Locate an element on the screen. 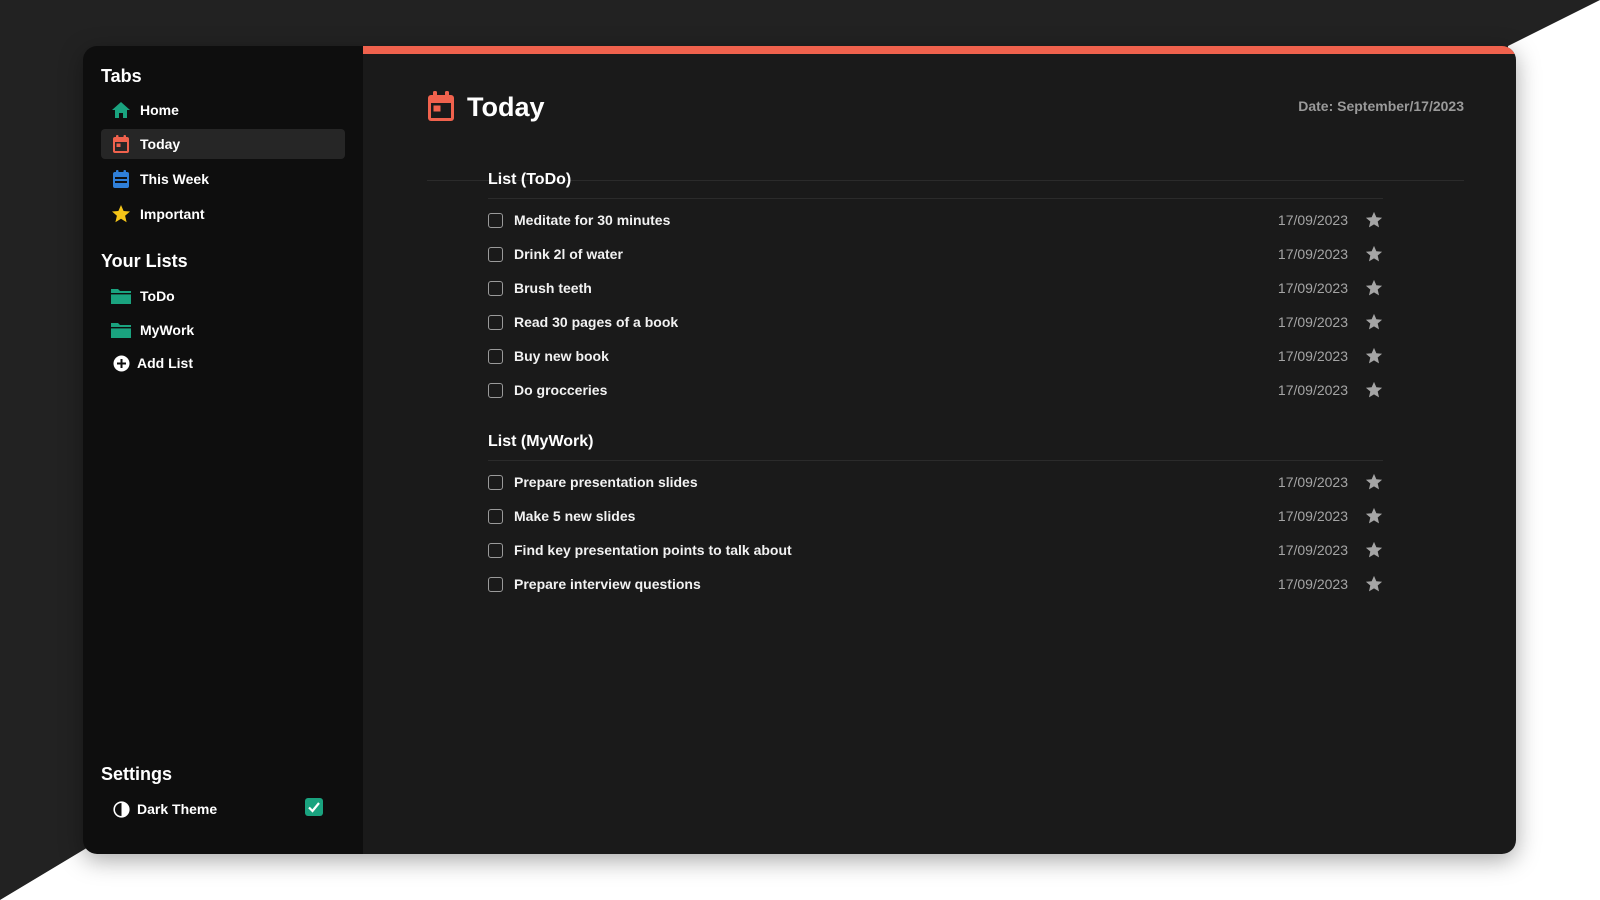  task-text: Read 30 pages of a book is located at coordinates (596, 322).